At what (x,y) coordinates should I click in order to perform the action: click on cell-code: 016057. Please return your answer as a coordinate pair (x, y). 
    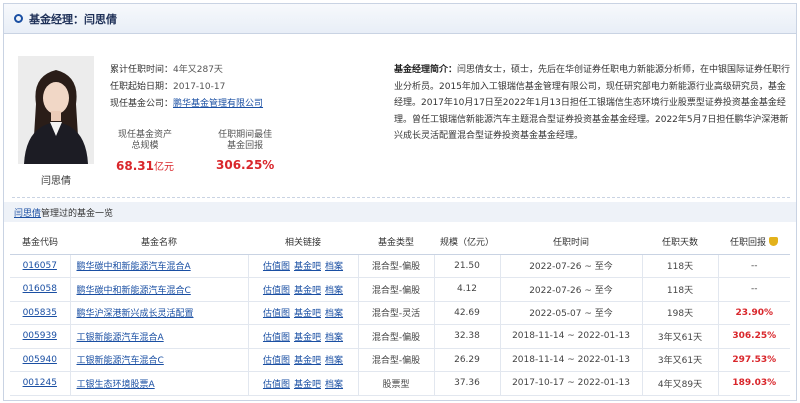
    Looking at the image, I should click on (40, 266).